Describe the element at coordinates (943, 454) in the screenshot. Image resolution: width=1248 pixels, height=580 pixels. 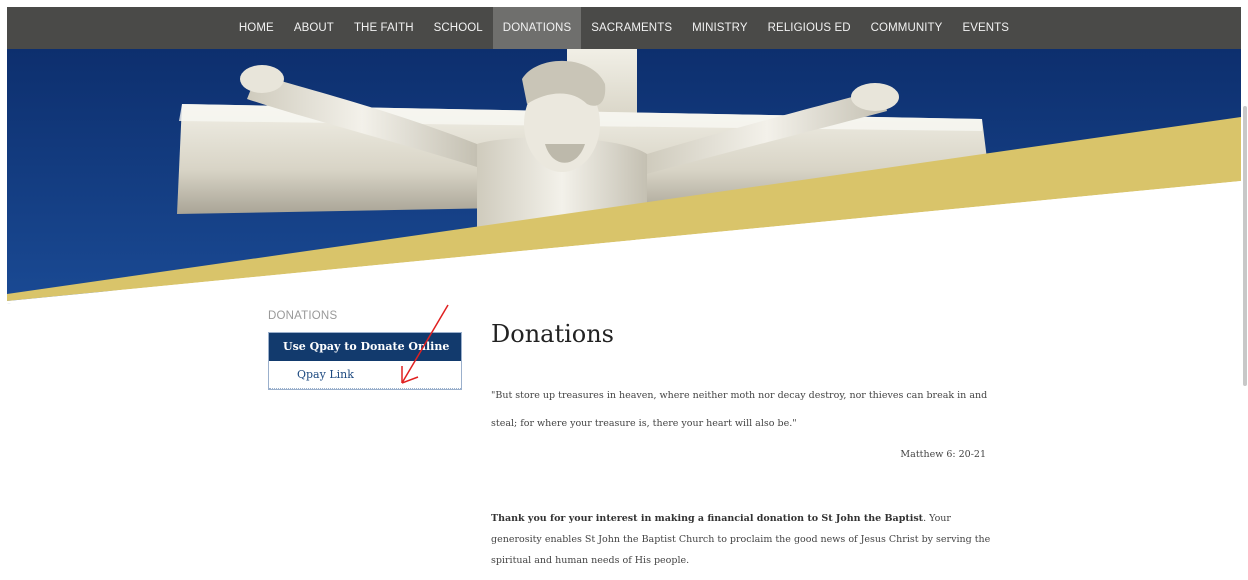
I see `scripture-citation: Matthew 6: 20-21` at that location.